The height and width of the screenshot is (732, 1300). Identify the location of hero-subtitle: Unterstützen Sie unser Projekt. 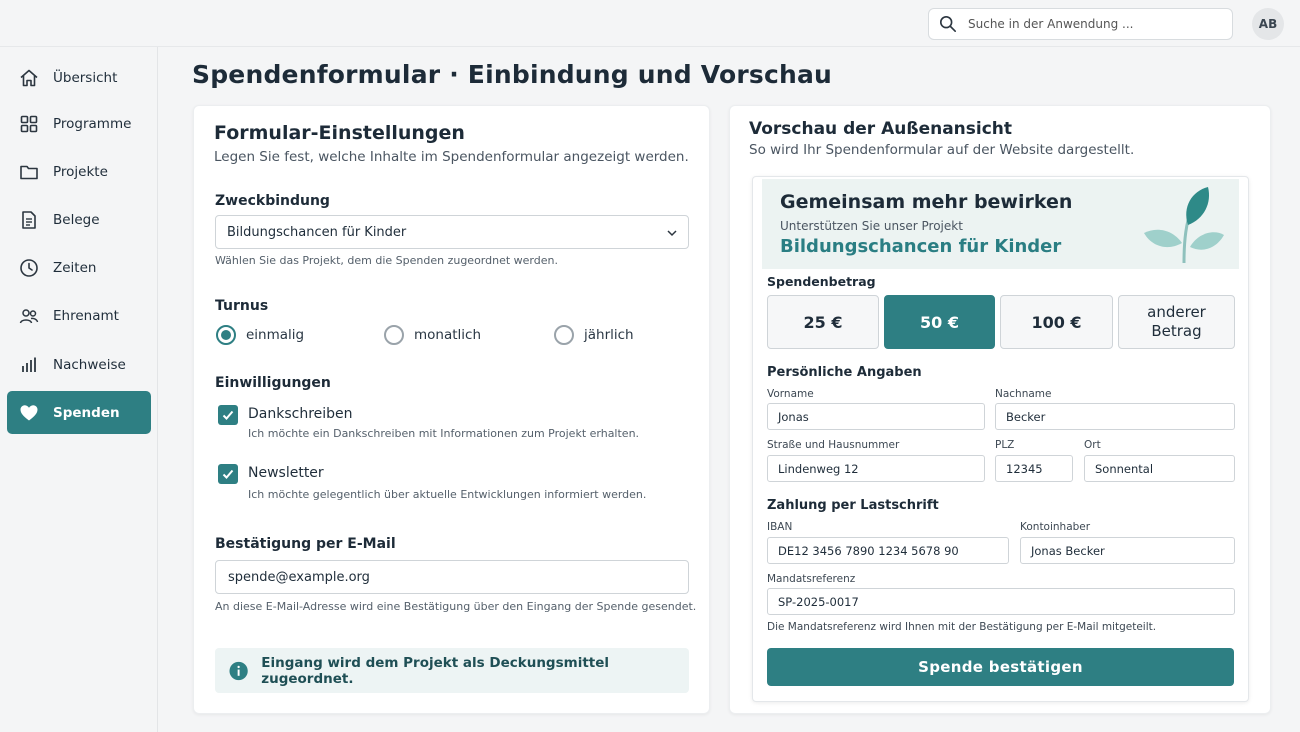
(871, 226).